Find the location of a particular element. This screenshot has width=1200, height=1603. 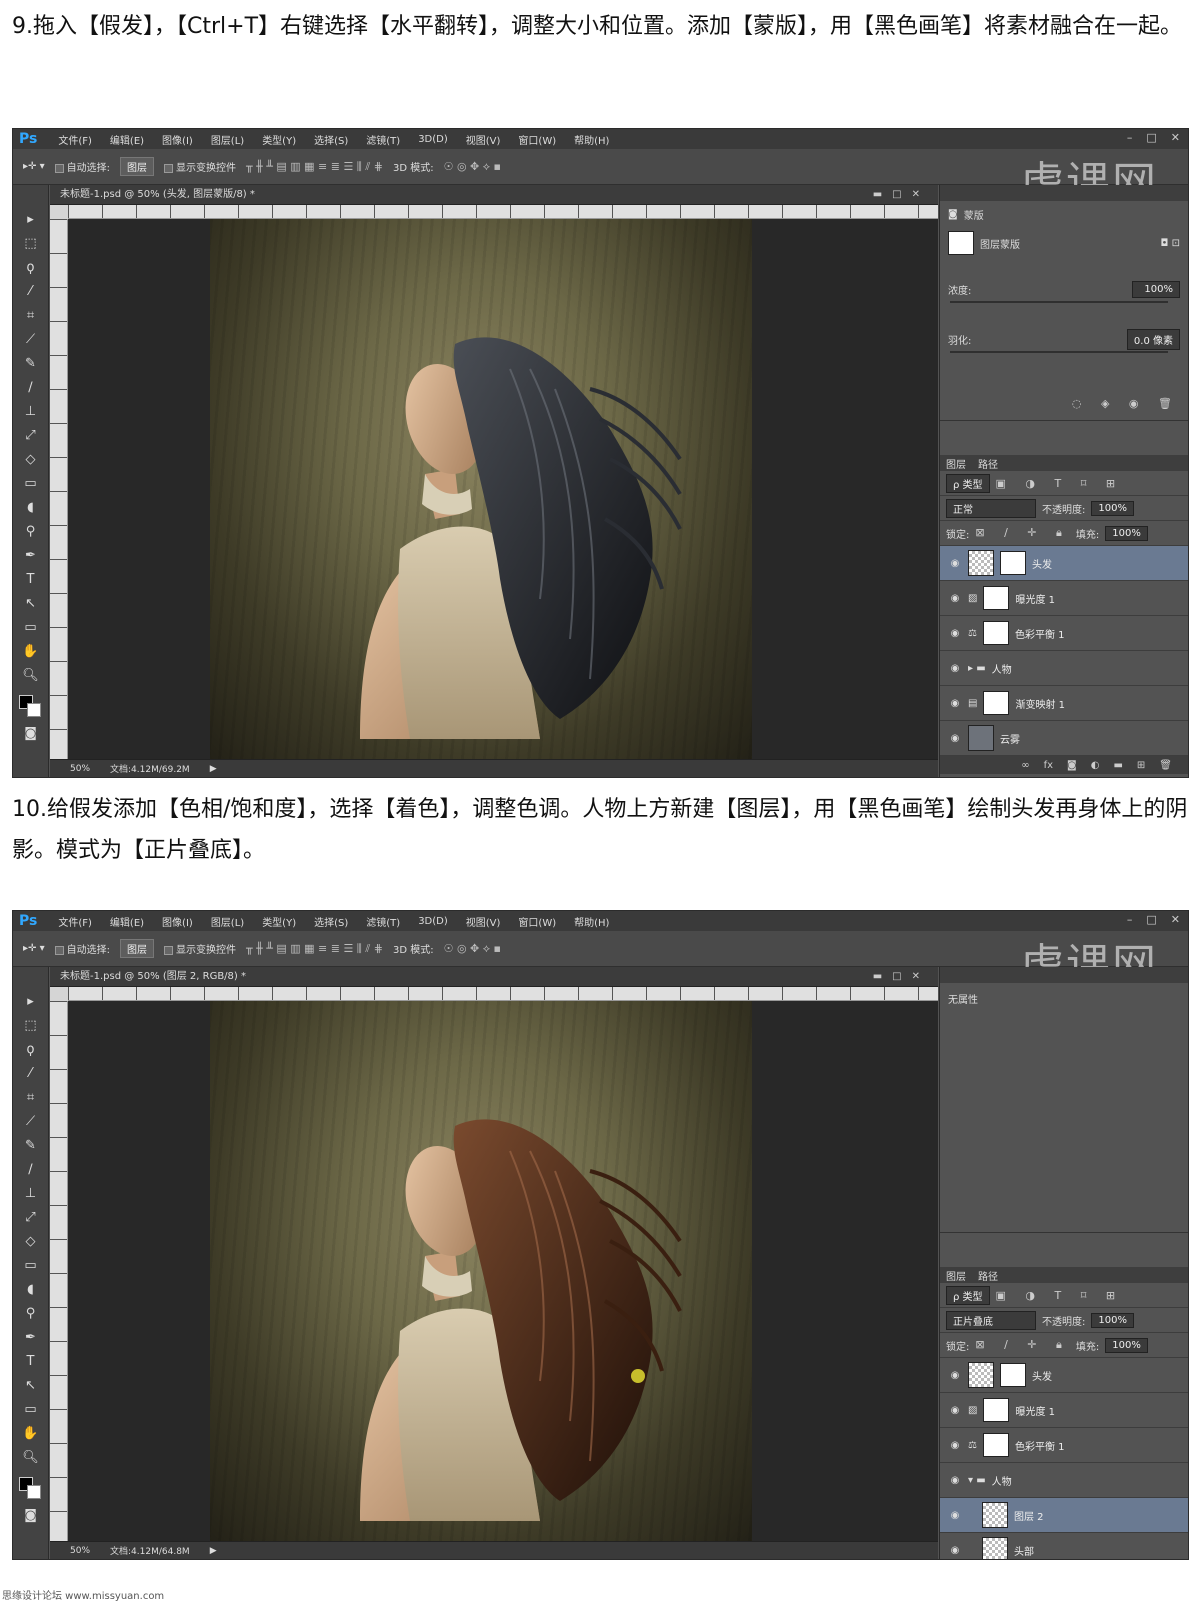

pen-tool-icon: ✒ is located at coordinates (31, 556).